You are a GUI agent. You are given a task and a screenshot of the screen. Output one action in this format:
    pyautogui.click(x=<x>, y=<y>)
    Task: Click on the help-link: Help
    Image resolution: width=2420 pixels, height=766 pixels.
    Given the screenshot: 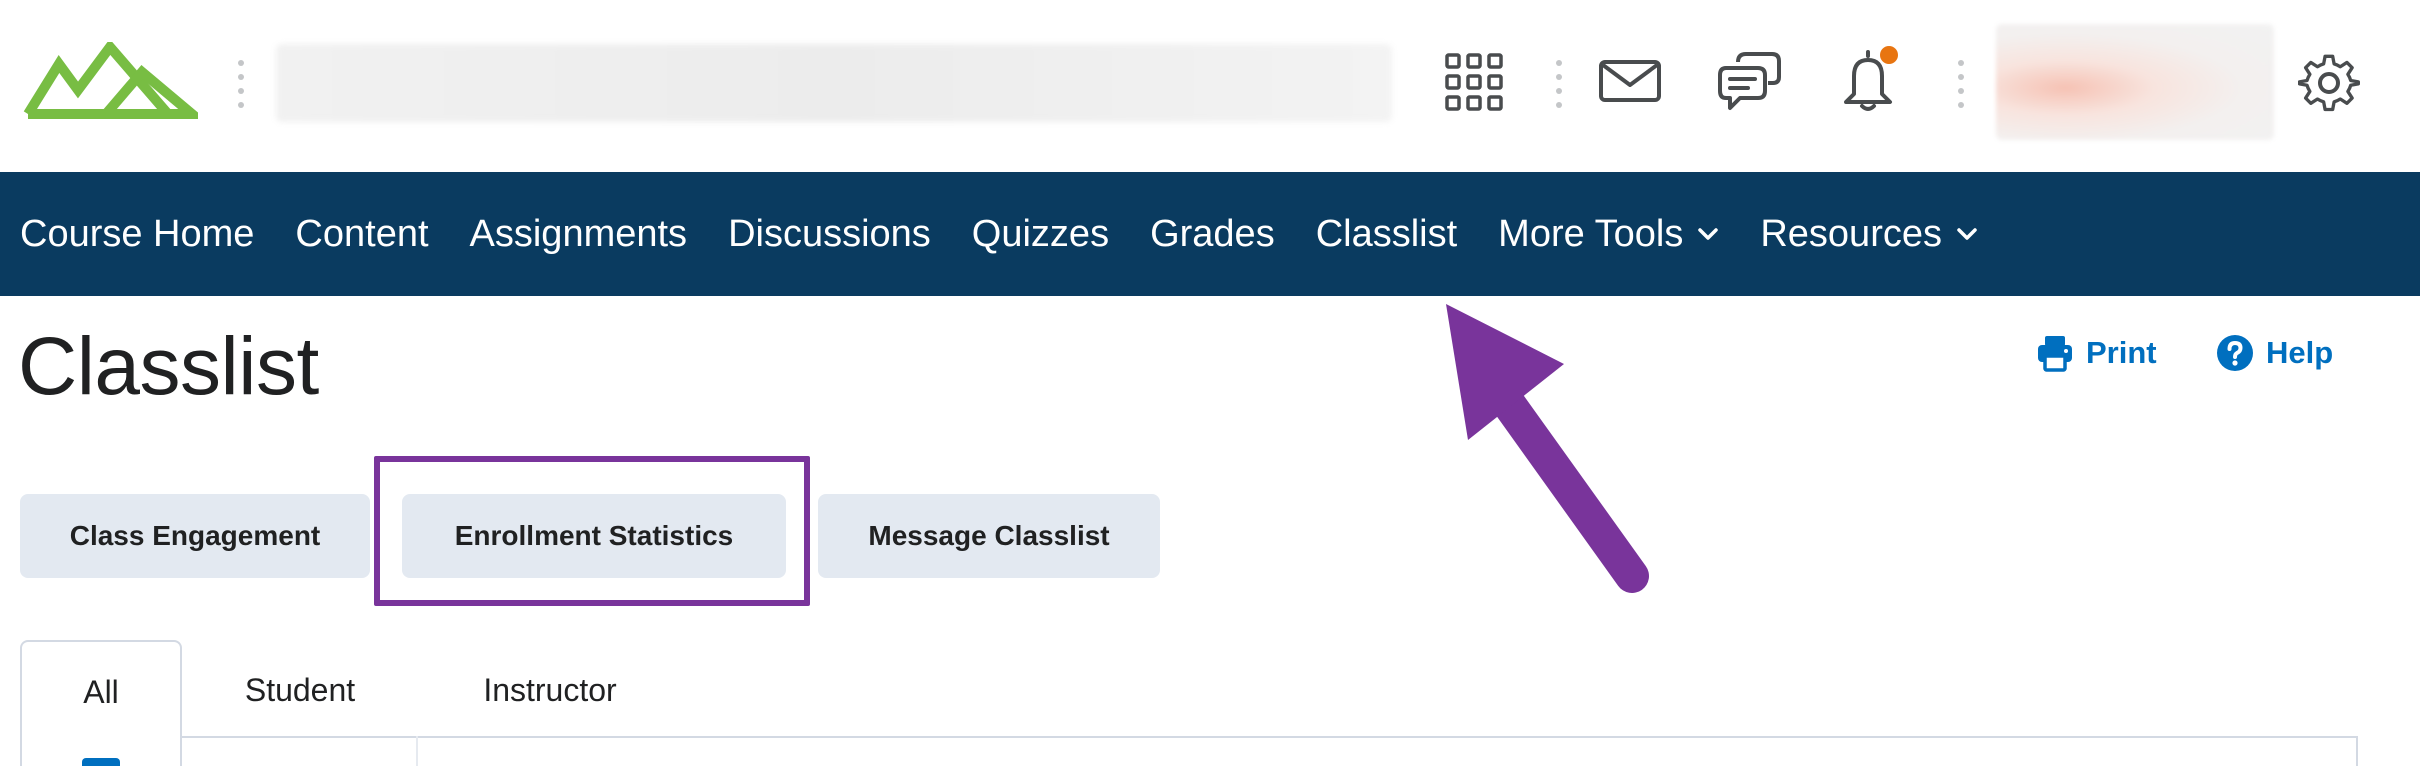 What is the action you would take?
    pyautogui.click(x=2274, y=353)
    